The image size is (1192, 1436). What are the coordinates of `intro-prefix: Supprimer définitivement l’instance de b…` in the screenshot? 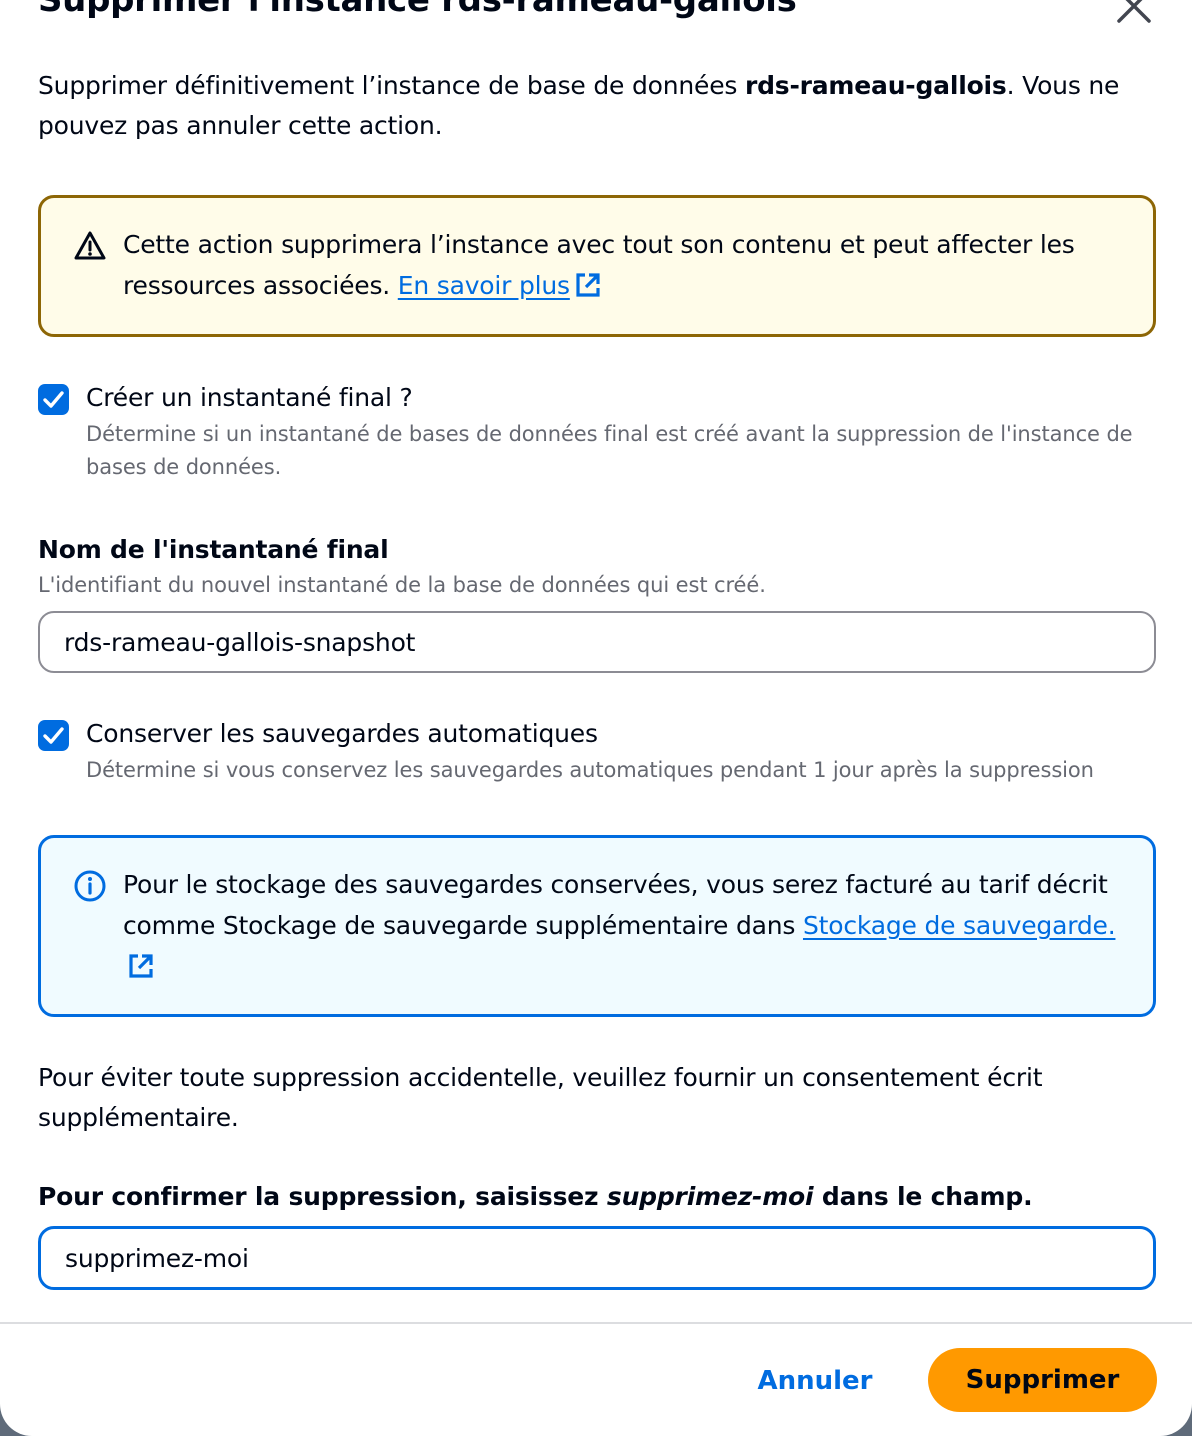 It's located at (391, 85).